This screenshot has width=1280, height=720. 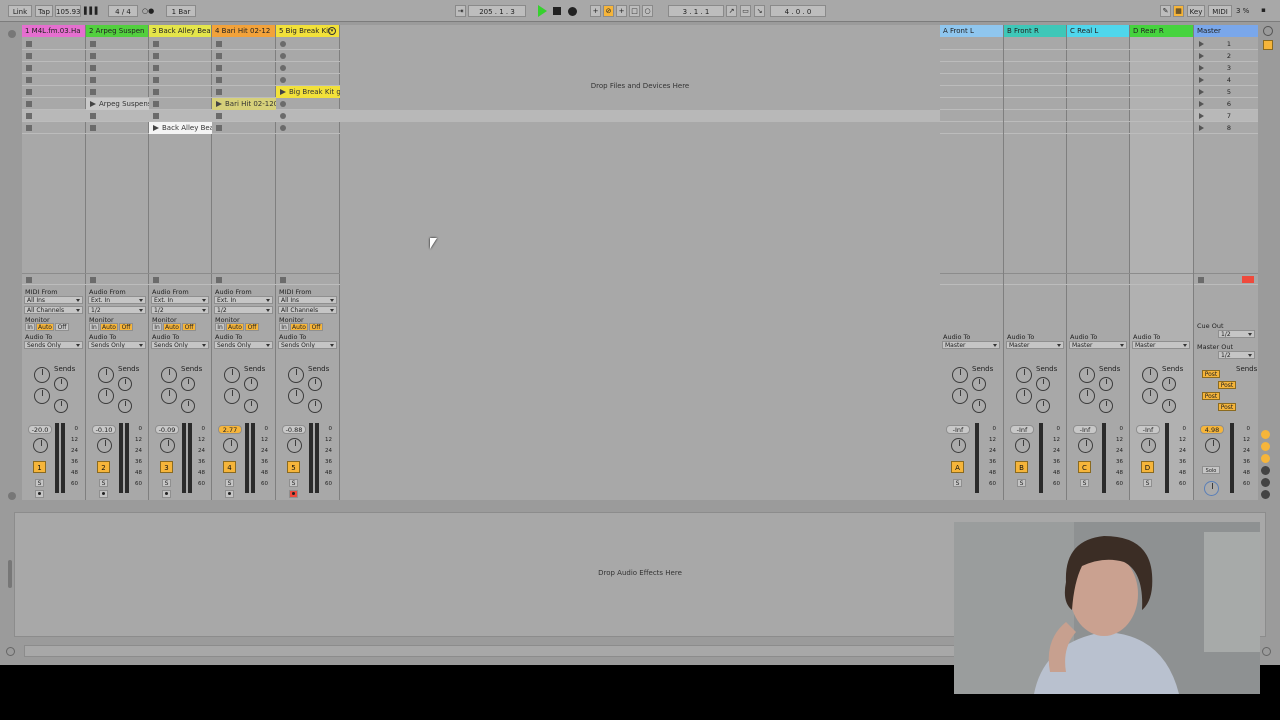 What do you see at coordinates (94, 327) in the screenshot?
I see `monitor-in-button: In` at bounding box center [94, 327].